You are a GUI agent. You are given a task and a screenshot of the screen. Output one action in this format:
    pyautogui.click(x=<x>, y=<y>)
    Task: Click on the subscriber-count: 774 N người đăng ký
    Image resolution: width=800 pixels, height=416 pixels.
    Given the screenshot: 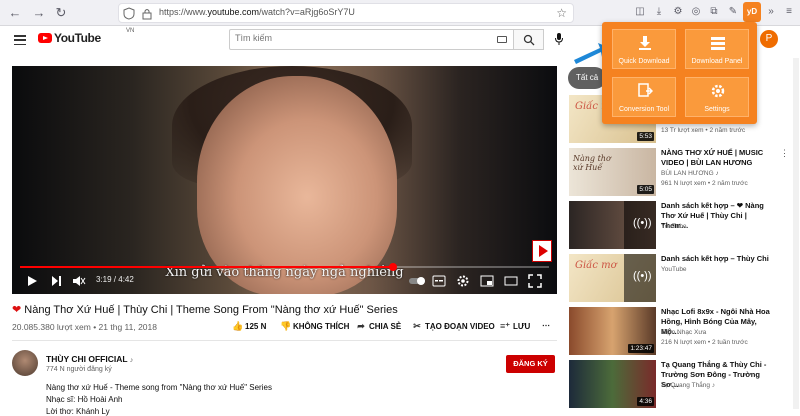 What is the action you would take?
    pyautogui.click(x=79, y=369)
    